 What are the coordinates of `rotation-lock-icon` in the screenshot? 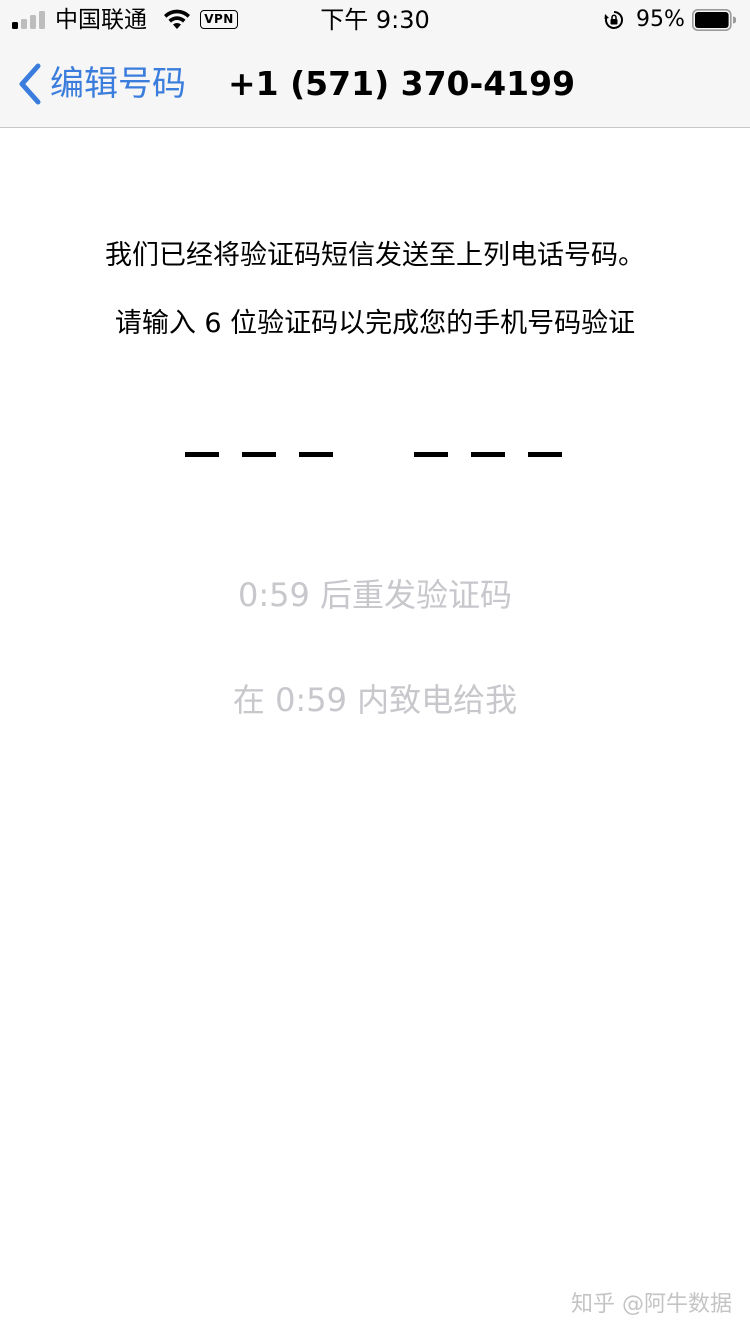 It's located at (613, 20).